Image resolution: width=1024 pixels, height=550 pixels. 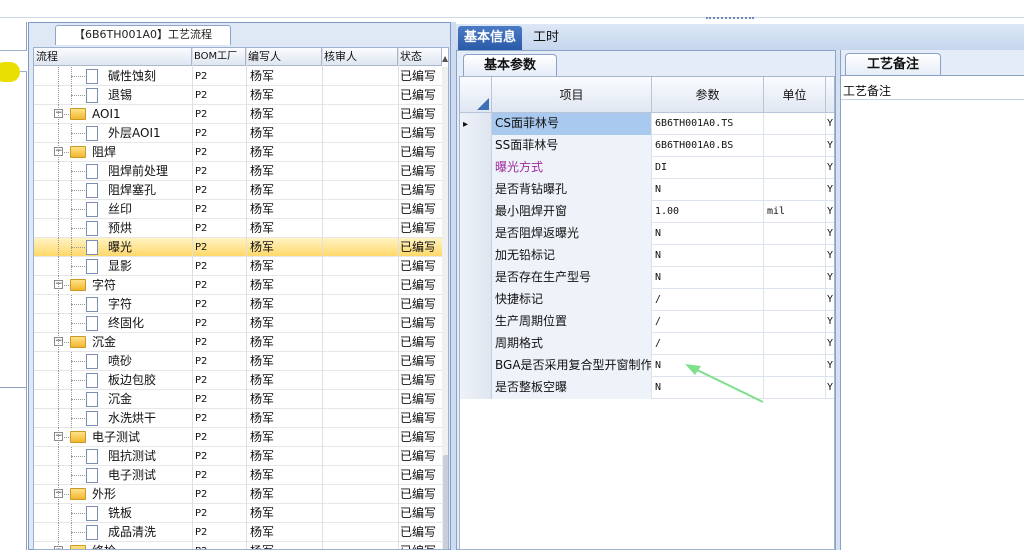 What do you see at coordinates (241, 494) in the screenshot?
I see `table-row: − 外形 P2 杨军 已编写` at bounding box center [241, 494].